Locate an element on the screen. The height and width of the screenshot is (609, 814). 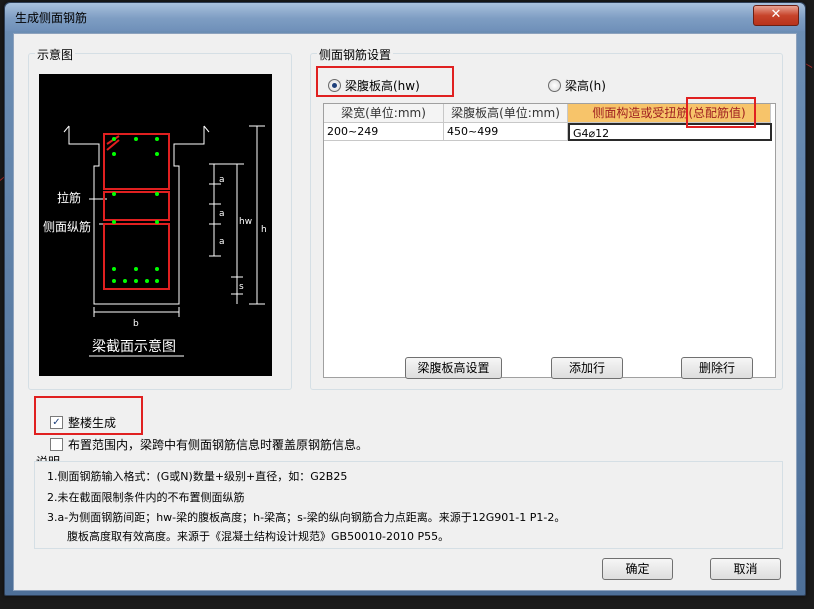
web-height-settings-button: 梁腹板高设置 is located at coordinates (453, 368).